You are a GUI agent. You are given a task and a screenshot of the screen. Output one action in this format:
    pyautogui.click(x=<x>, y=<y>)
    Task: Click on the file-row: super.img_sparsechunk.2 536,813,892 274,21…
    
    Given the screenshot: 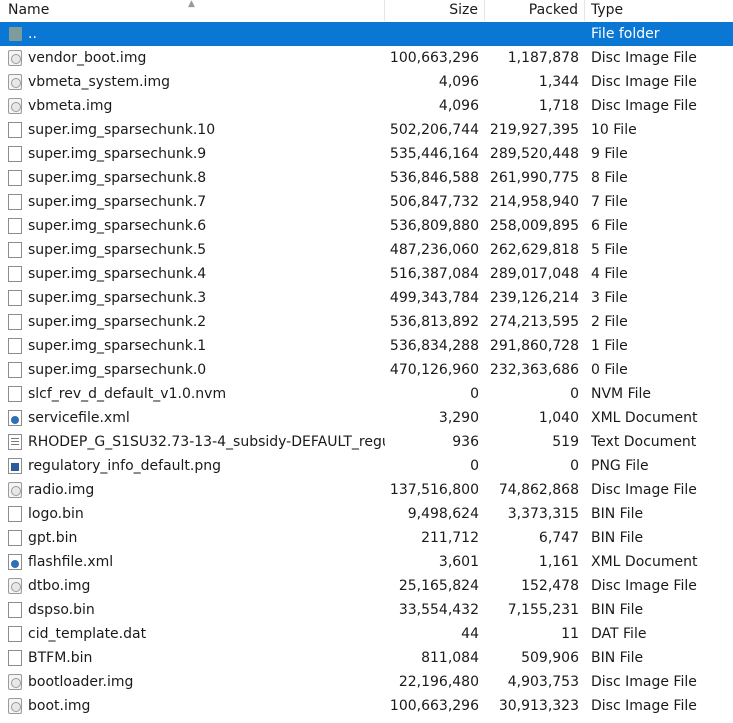 What is the action you would take?
    pyautogui.click(x=366, y=322)
    